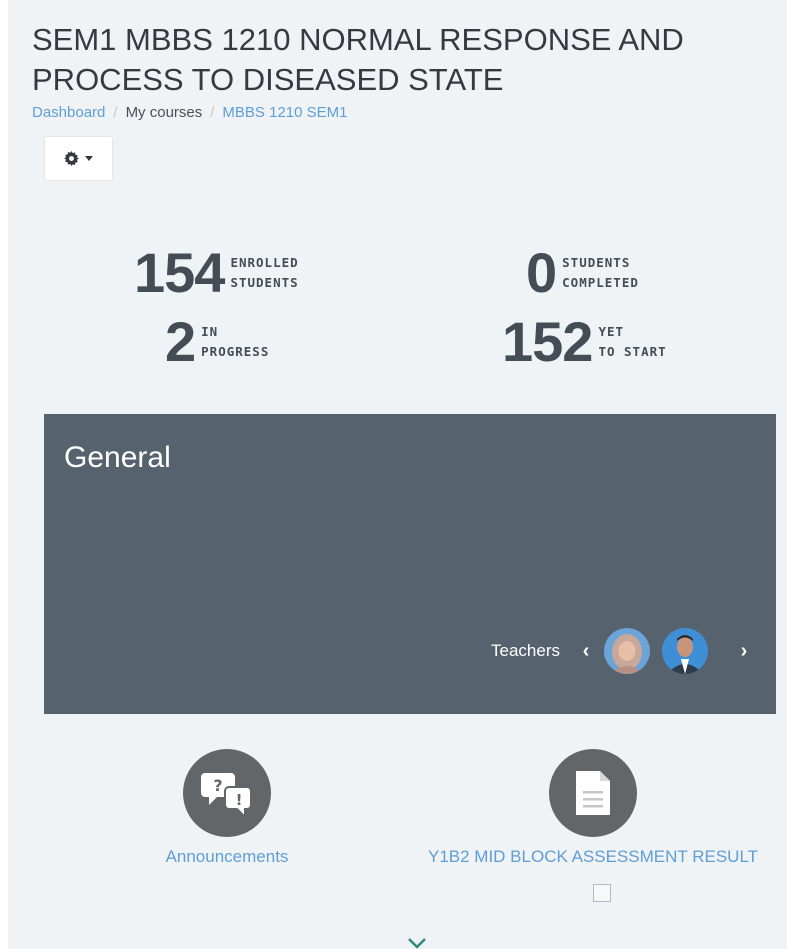 The height and width of the screenshot is (949, 787). Describe the element at coordinates (525, 650) in the screenshot. I see `teachers-label: Teachers` at that location.